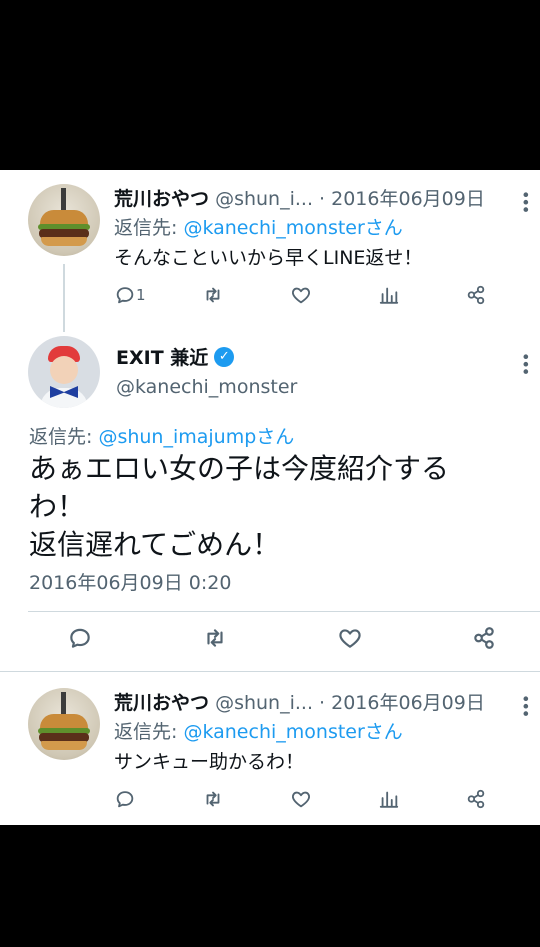 The width and height of the screenshot is (540, 947). I want to click on tweet-text: サンキュー助かるわ！, so click(209, 762).